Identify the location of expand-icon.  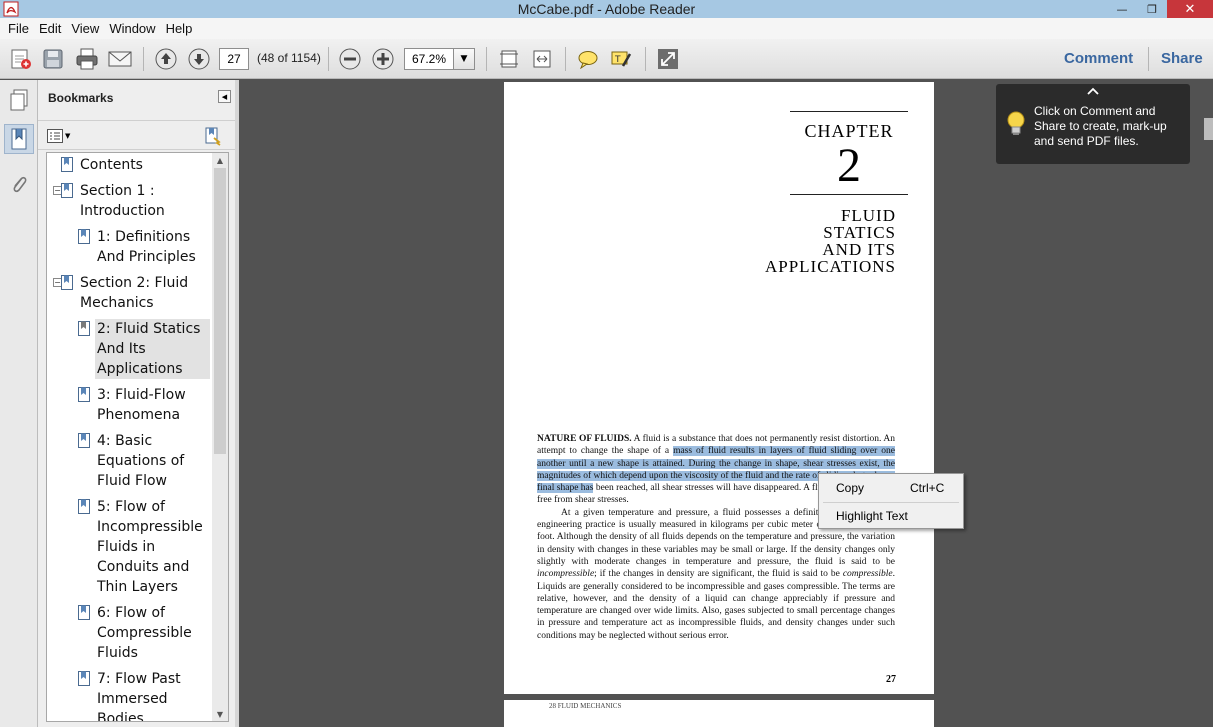
(668, 59).